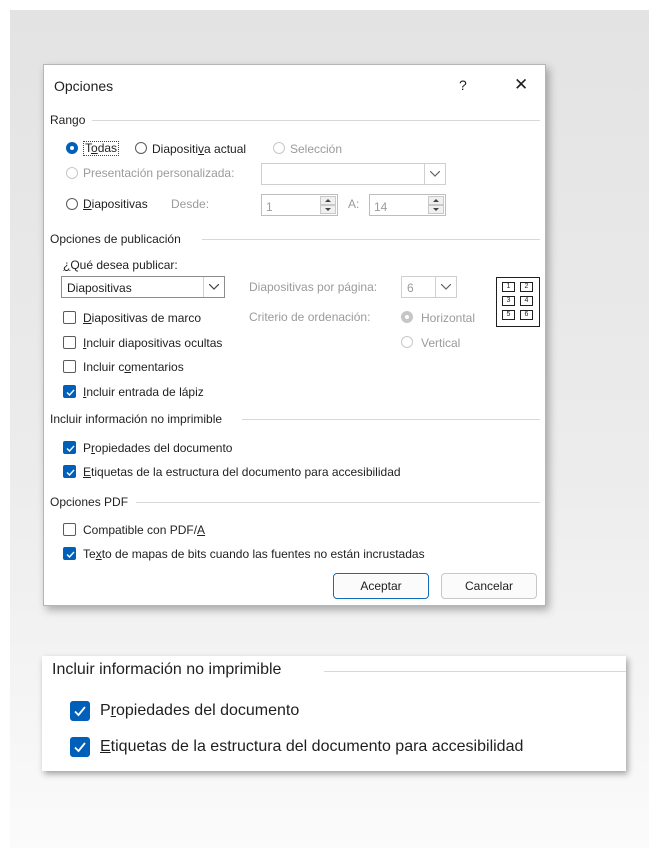  I want to click on publish-section-header: Opciones de publicación, so click(295, 239).